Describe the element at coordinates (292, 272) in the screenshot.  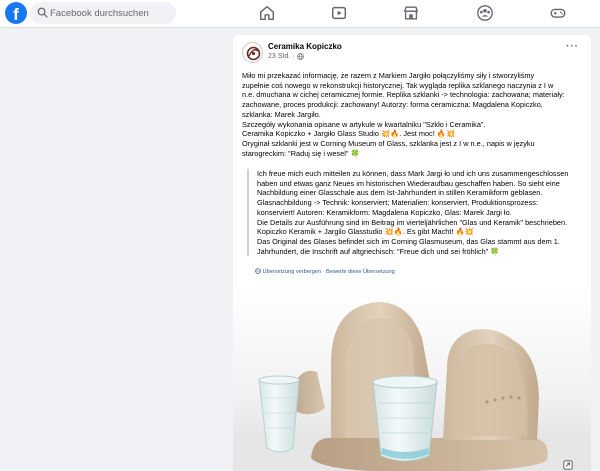
I see `hide-translation-link: Übersetzung verbergen` at that location.